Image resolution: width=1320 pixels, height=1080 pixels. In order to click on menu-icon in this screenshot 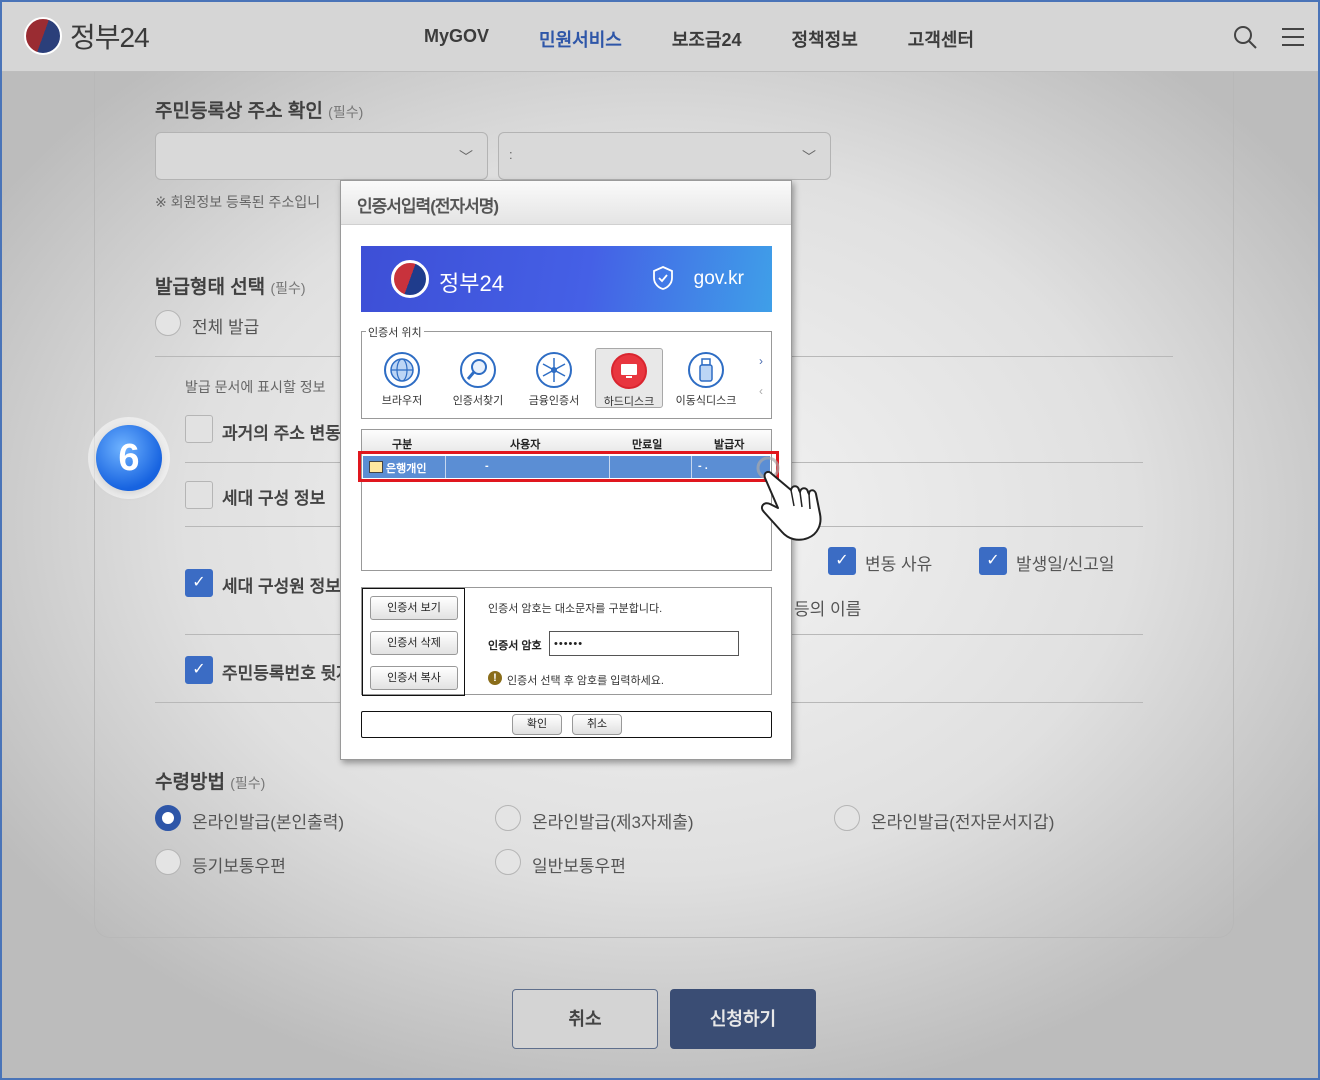, I will do `click(1293, 37)`.